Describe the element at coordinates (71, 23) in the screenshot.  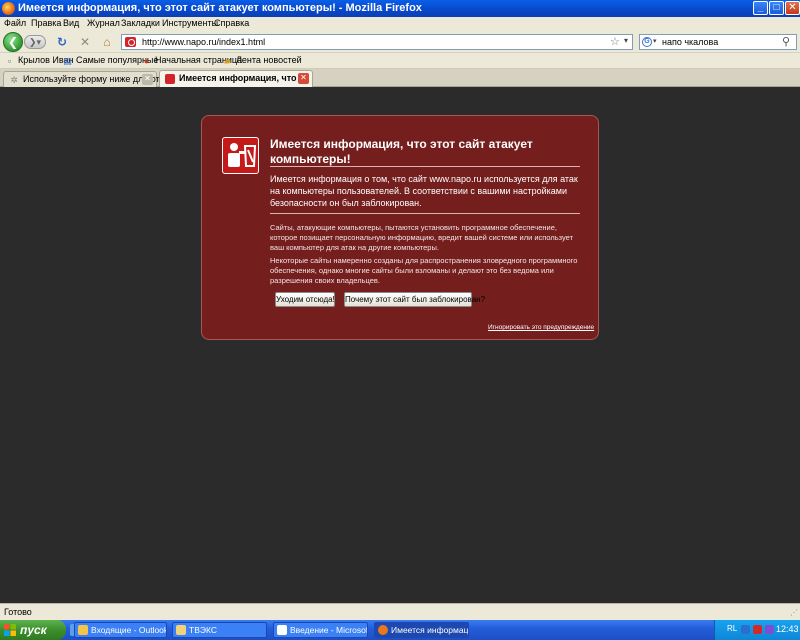
I see `menu-view: Вид` at that location.